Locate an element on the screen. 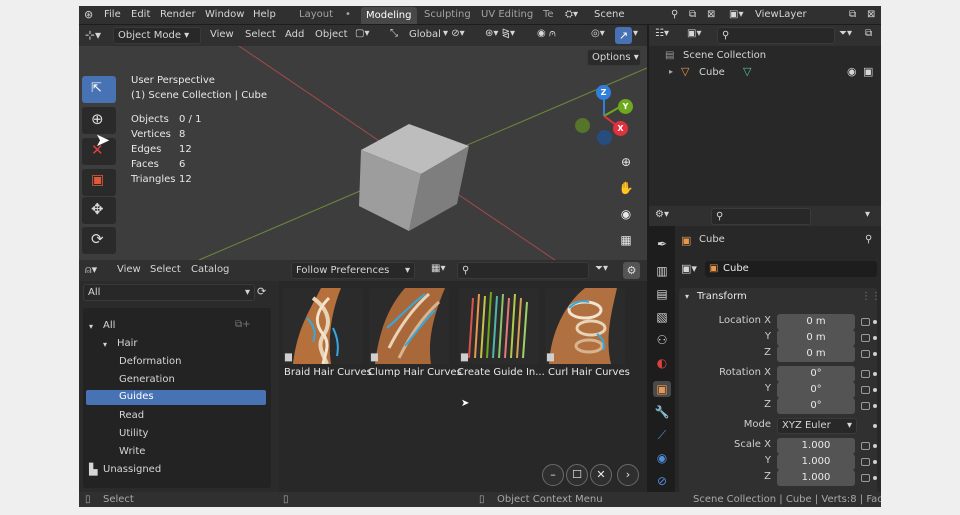 This screenshot has height=515, width=960. new-collection-icon: ⧉ is located at coordinates (868, 33).